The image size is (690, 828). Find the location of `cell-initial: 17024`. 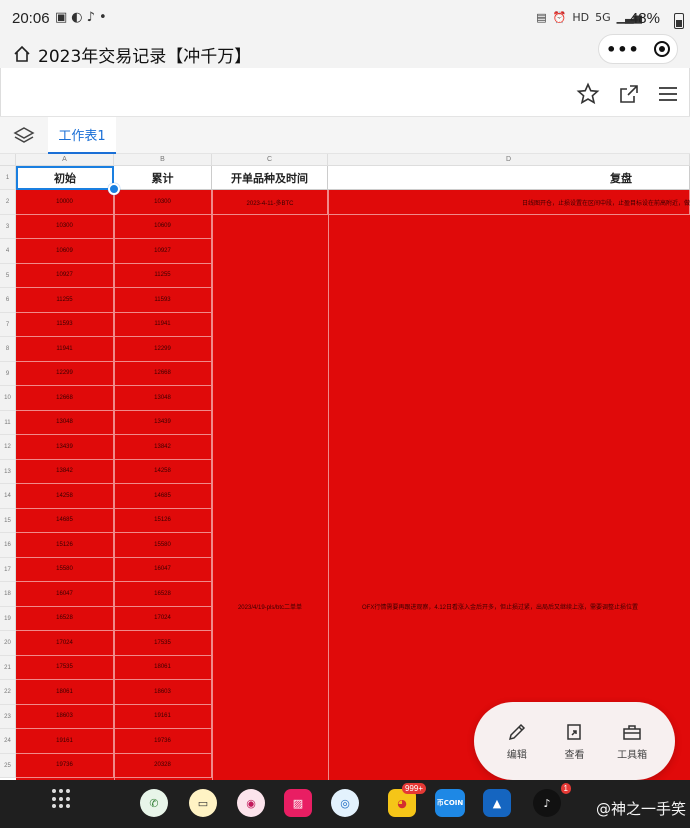

cell-initial: 17024 is located at coordinates (65, 643).